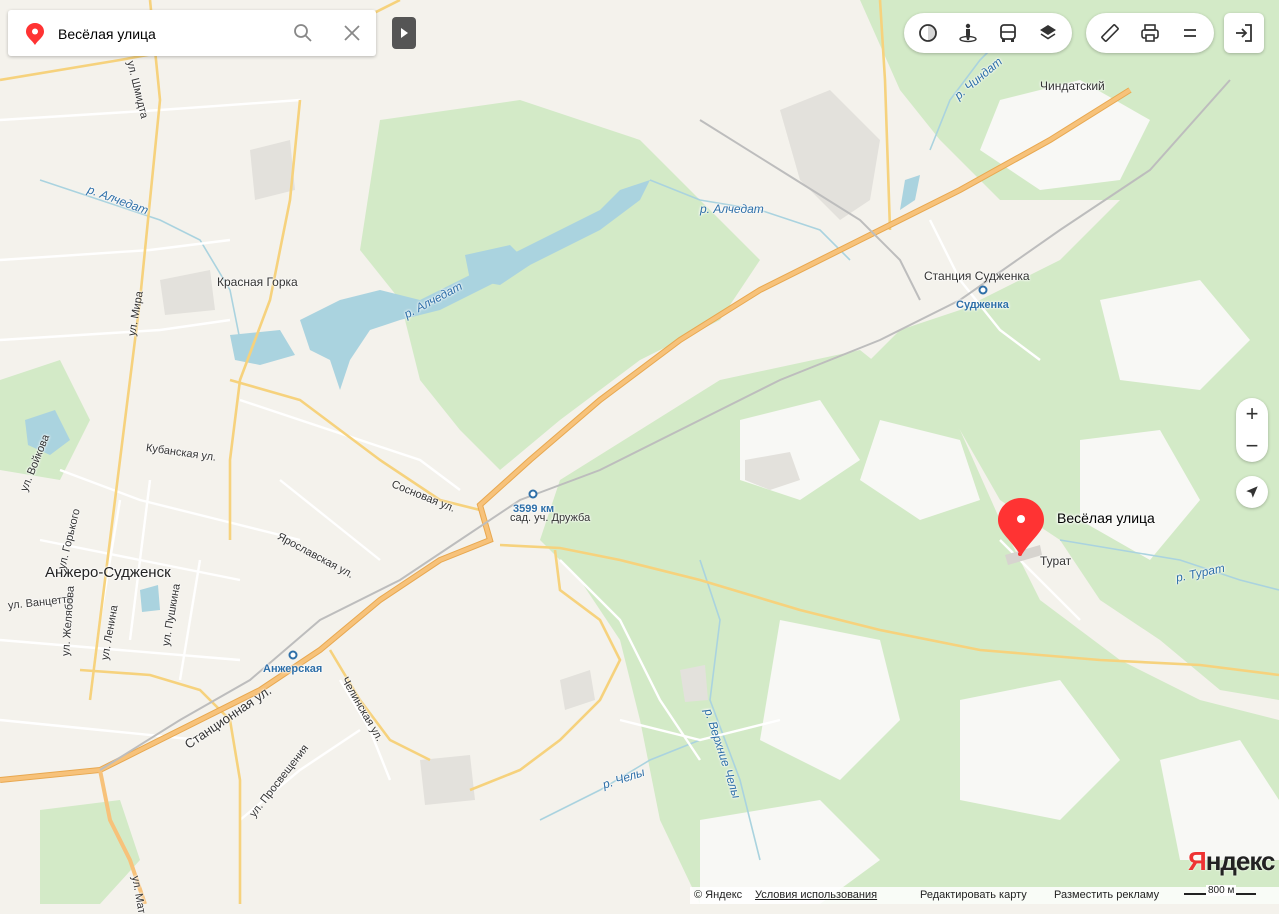  I want to click on logo-letter: Я, so click(1197, 861).